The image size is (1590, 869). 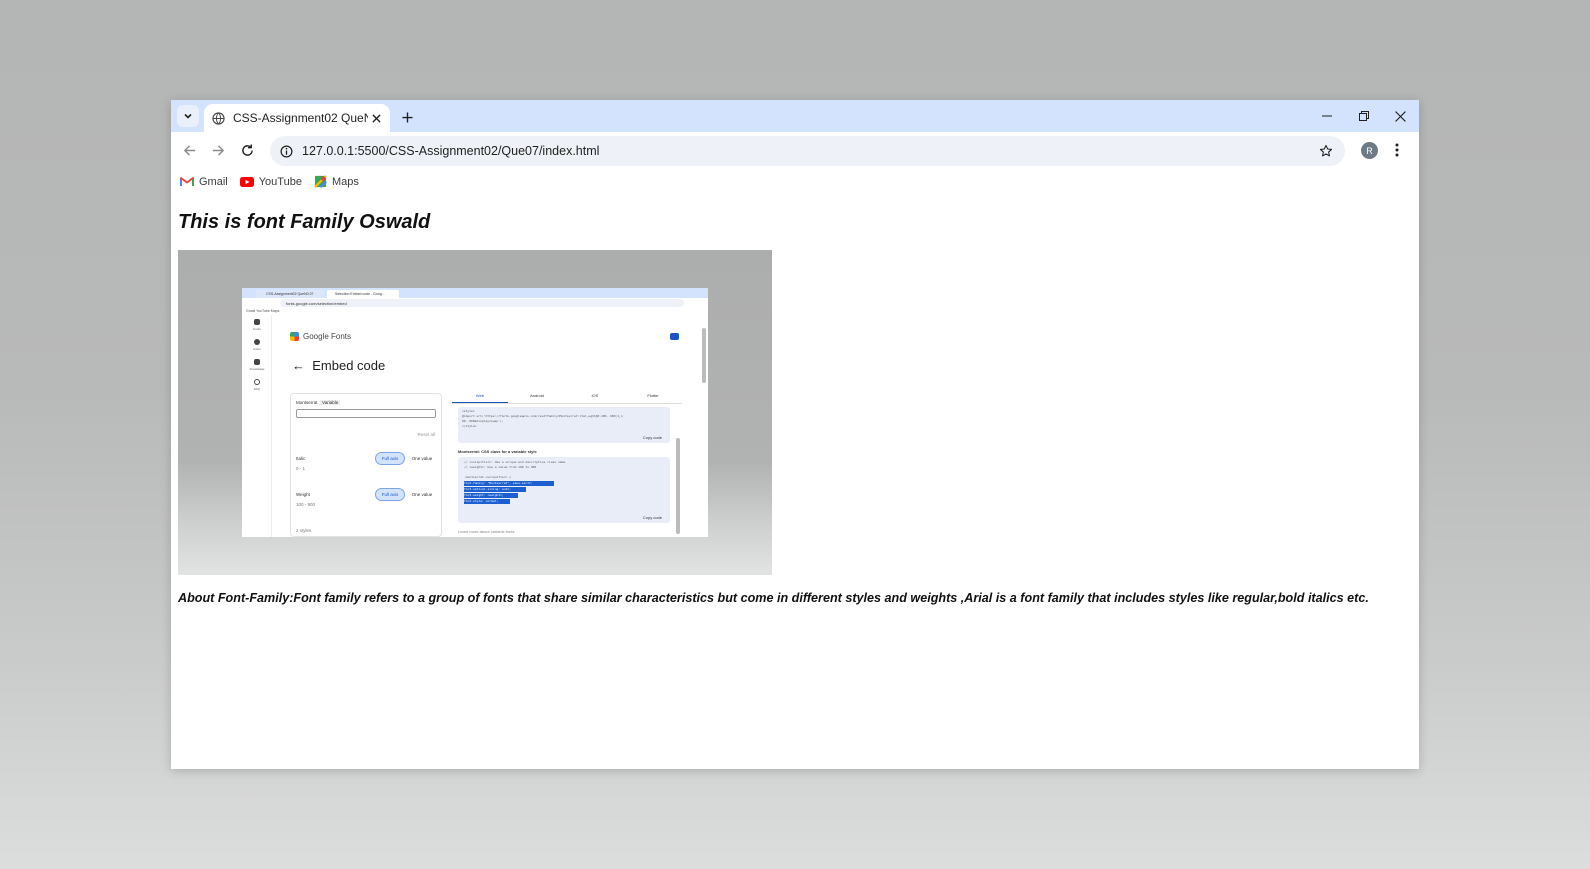 I want to click on maps-icon, so click(x=320, y=181).